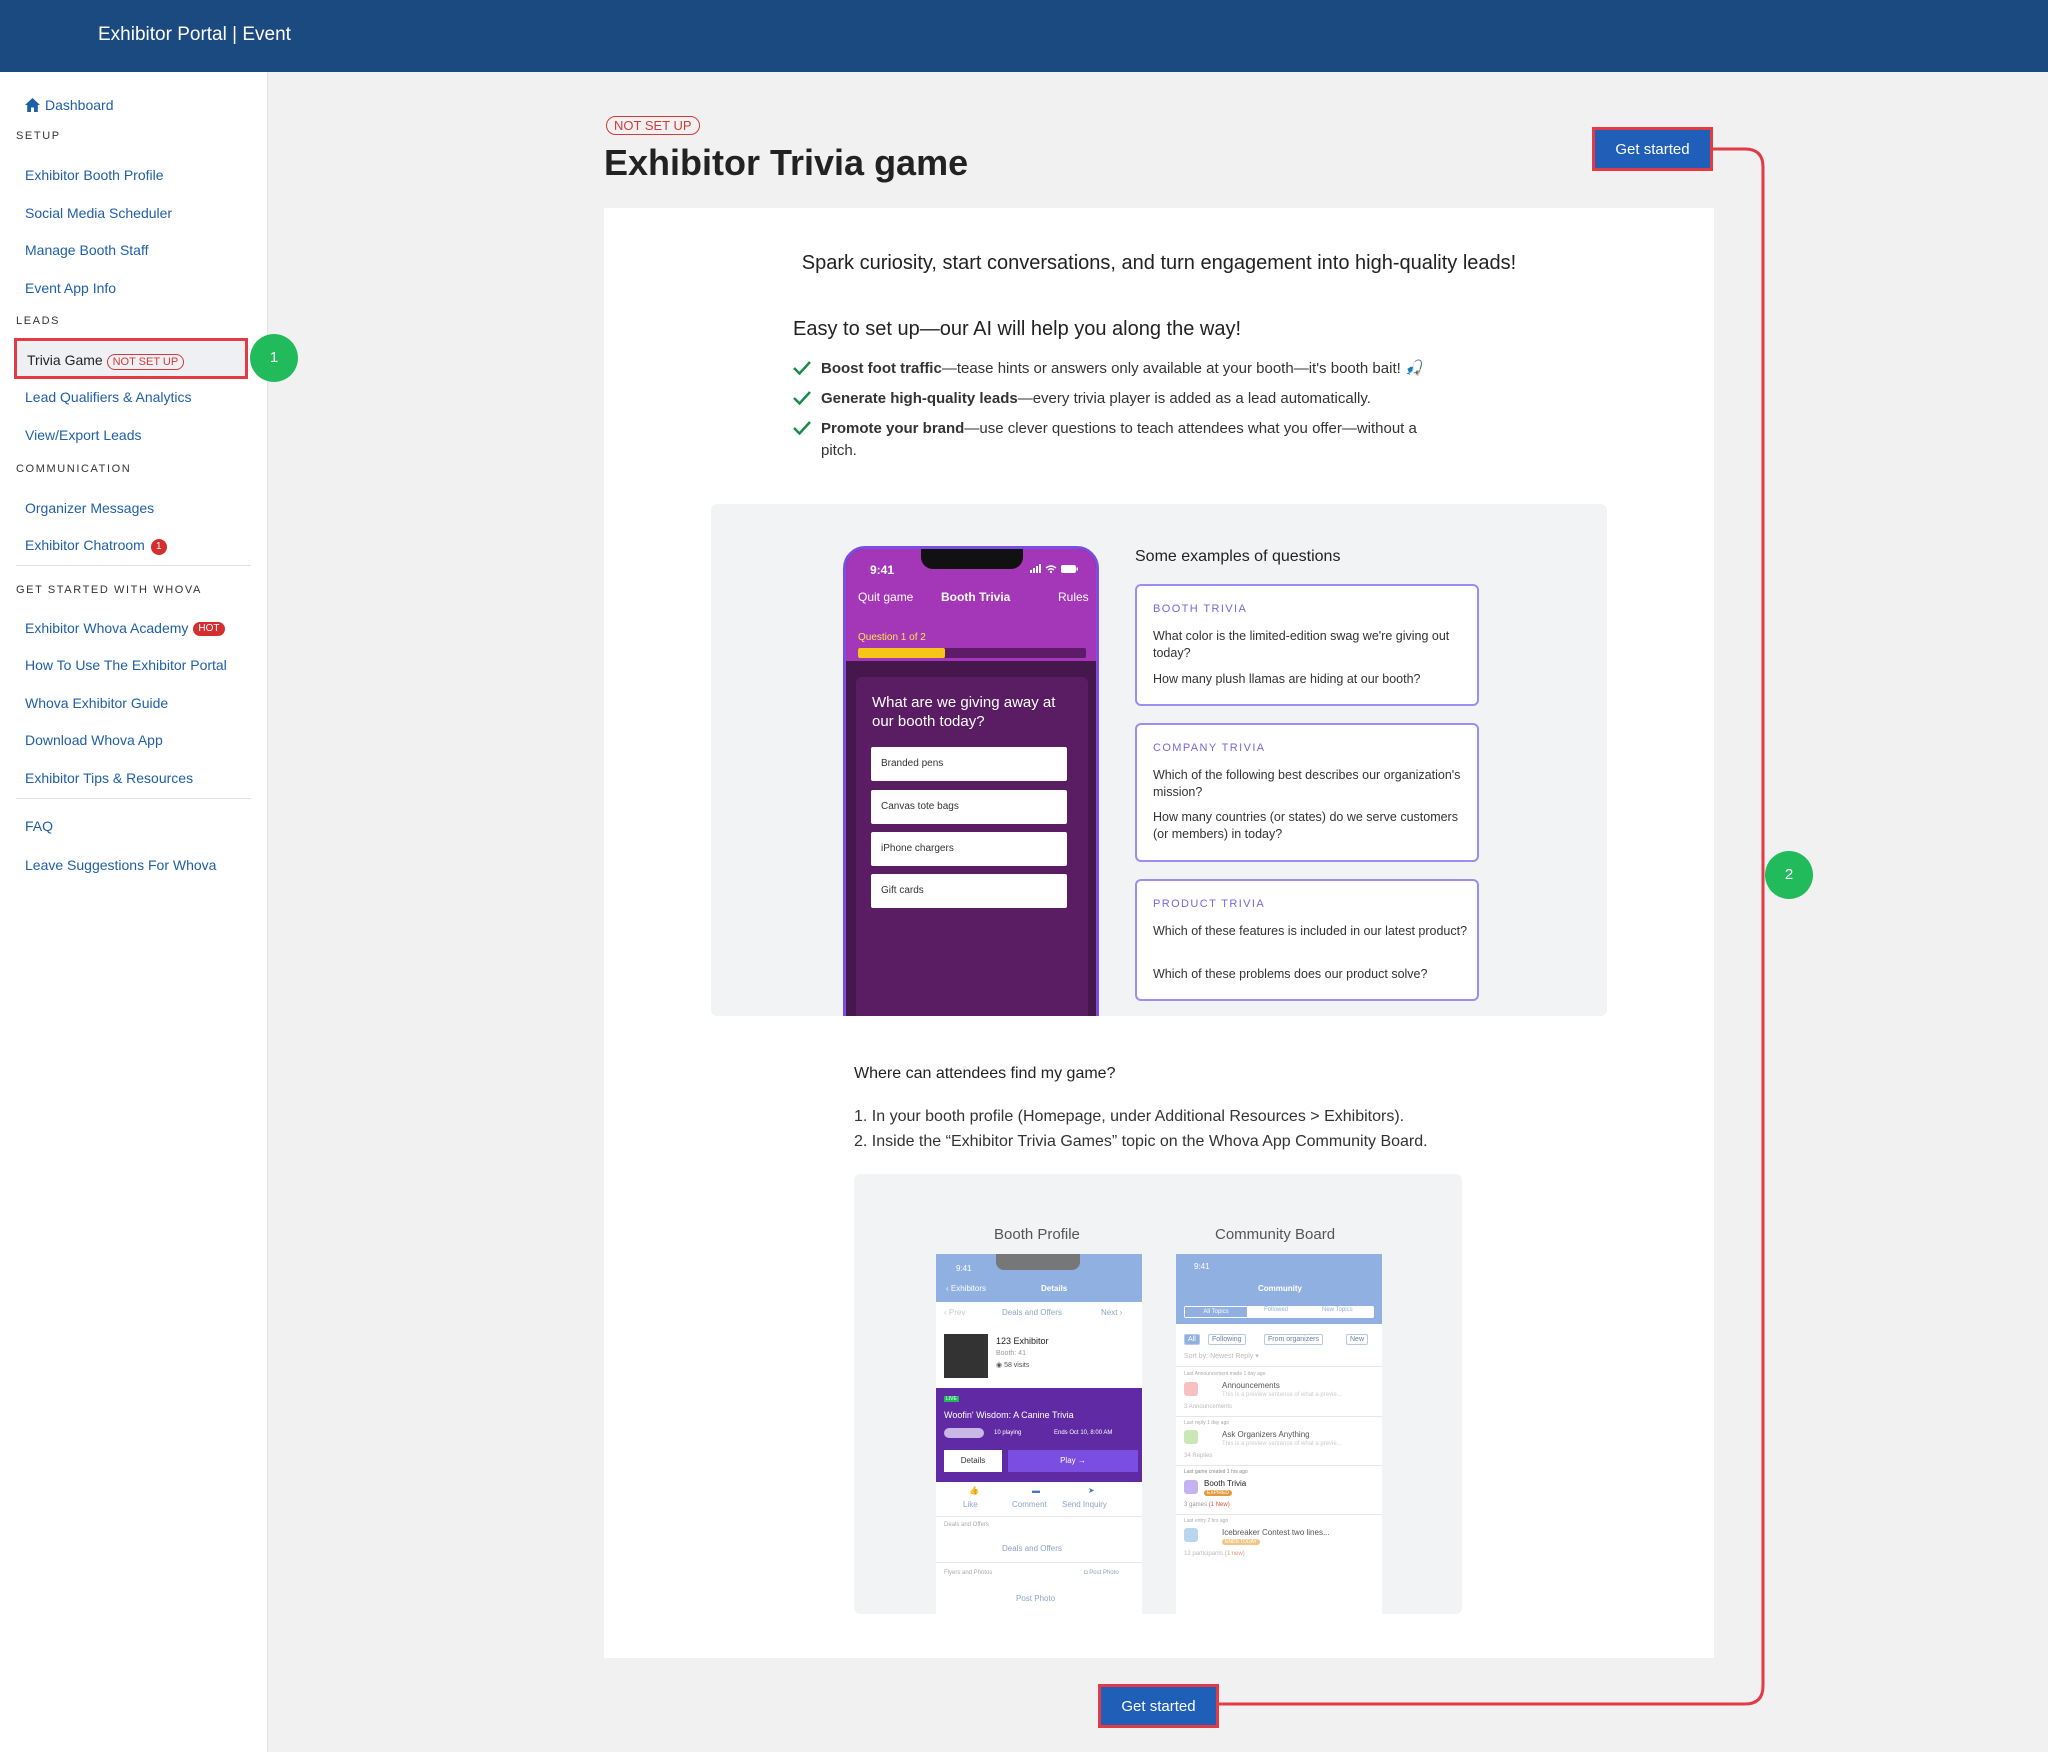  What do you see at coordinates (966, 1525) in the screenshot?
I see `deals-section-label: Deals and Offers` at bounding box center [966, 1525].